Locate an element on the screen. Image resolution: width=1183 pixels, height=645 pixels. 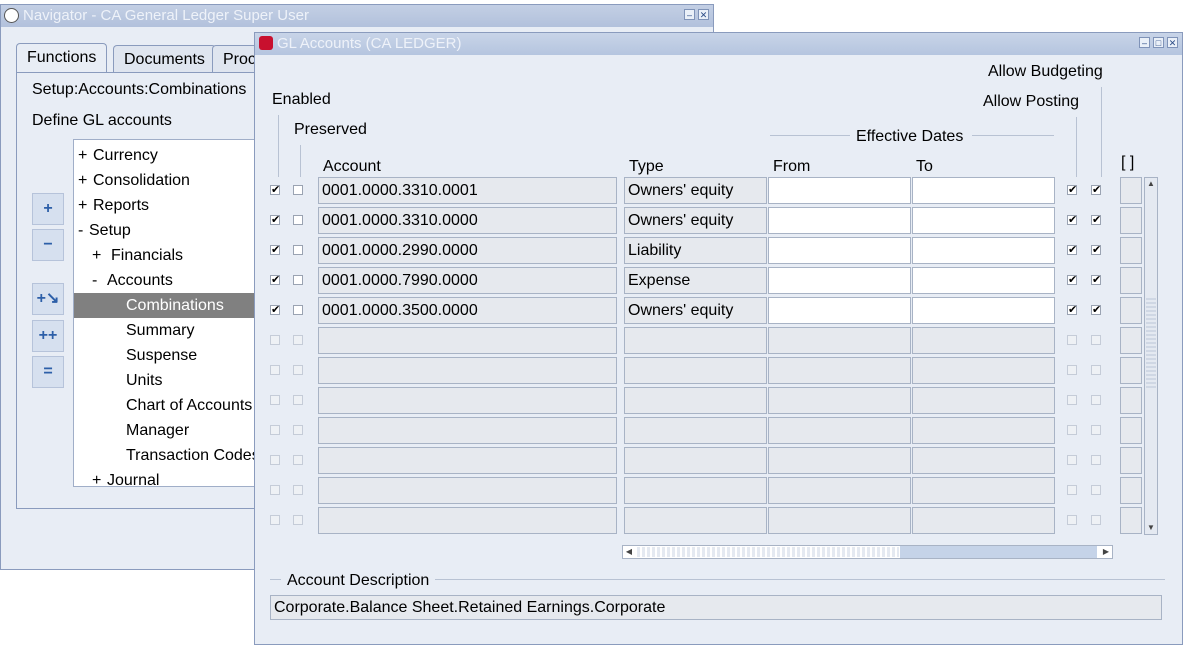
account-field: 0001.0000.7990.0000 is located at coordinates (467, 280).